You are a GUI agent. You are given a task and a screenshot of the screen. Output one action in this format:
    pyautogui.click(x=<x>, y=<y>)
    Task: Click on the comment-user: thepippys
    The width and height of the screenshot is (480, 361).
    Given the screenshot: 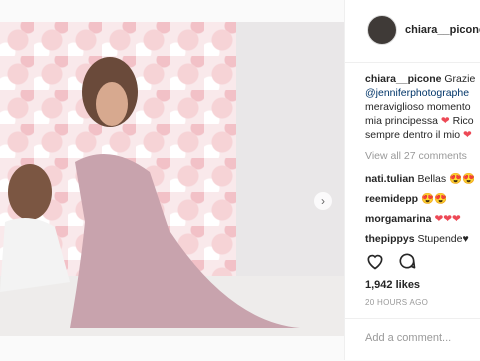 What is the action you would take?
    pyautogui.click(x=390, y=239)
    